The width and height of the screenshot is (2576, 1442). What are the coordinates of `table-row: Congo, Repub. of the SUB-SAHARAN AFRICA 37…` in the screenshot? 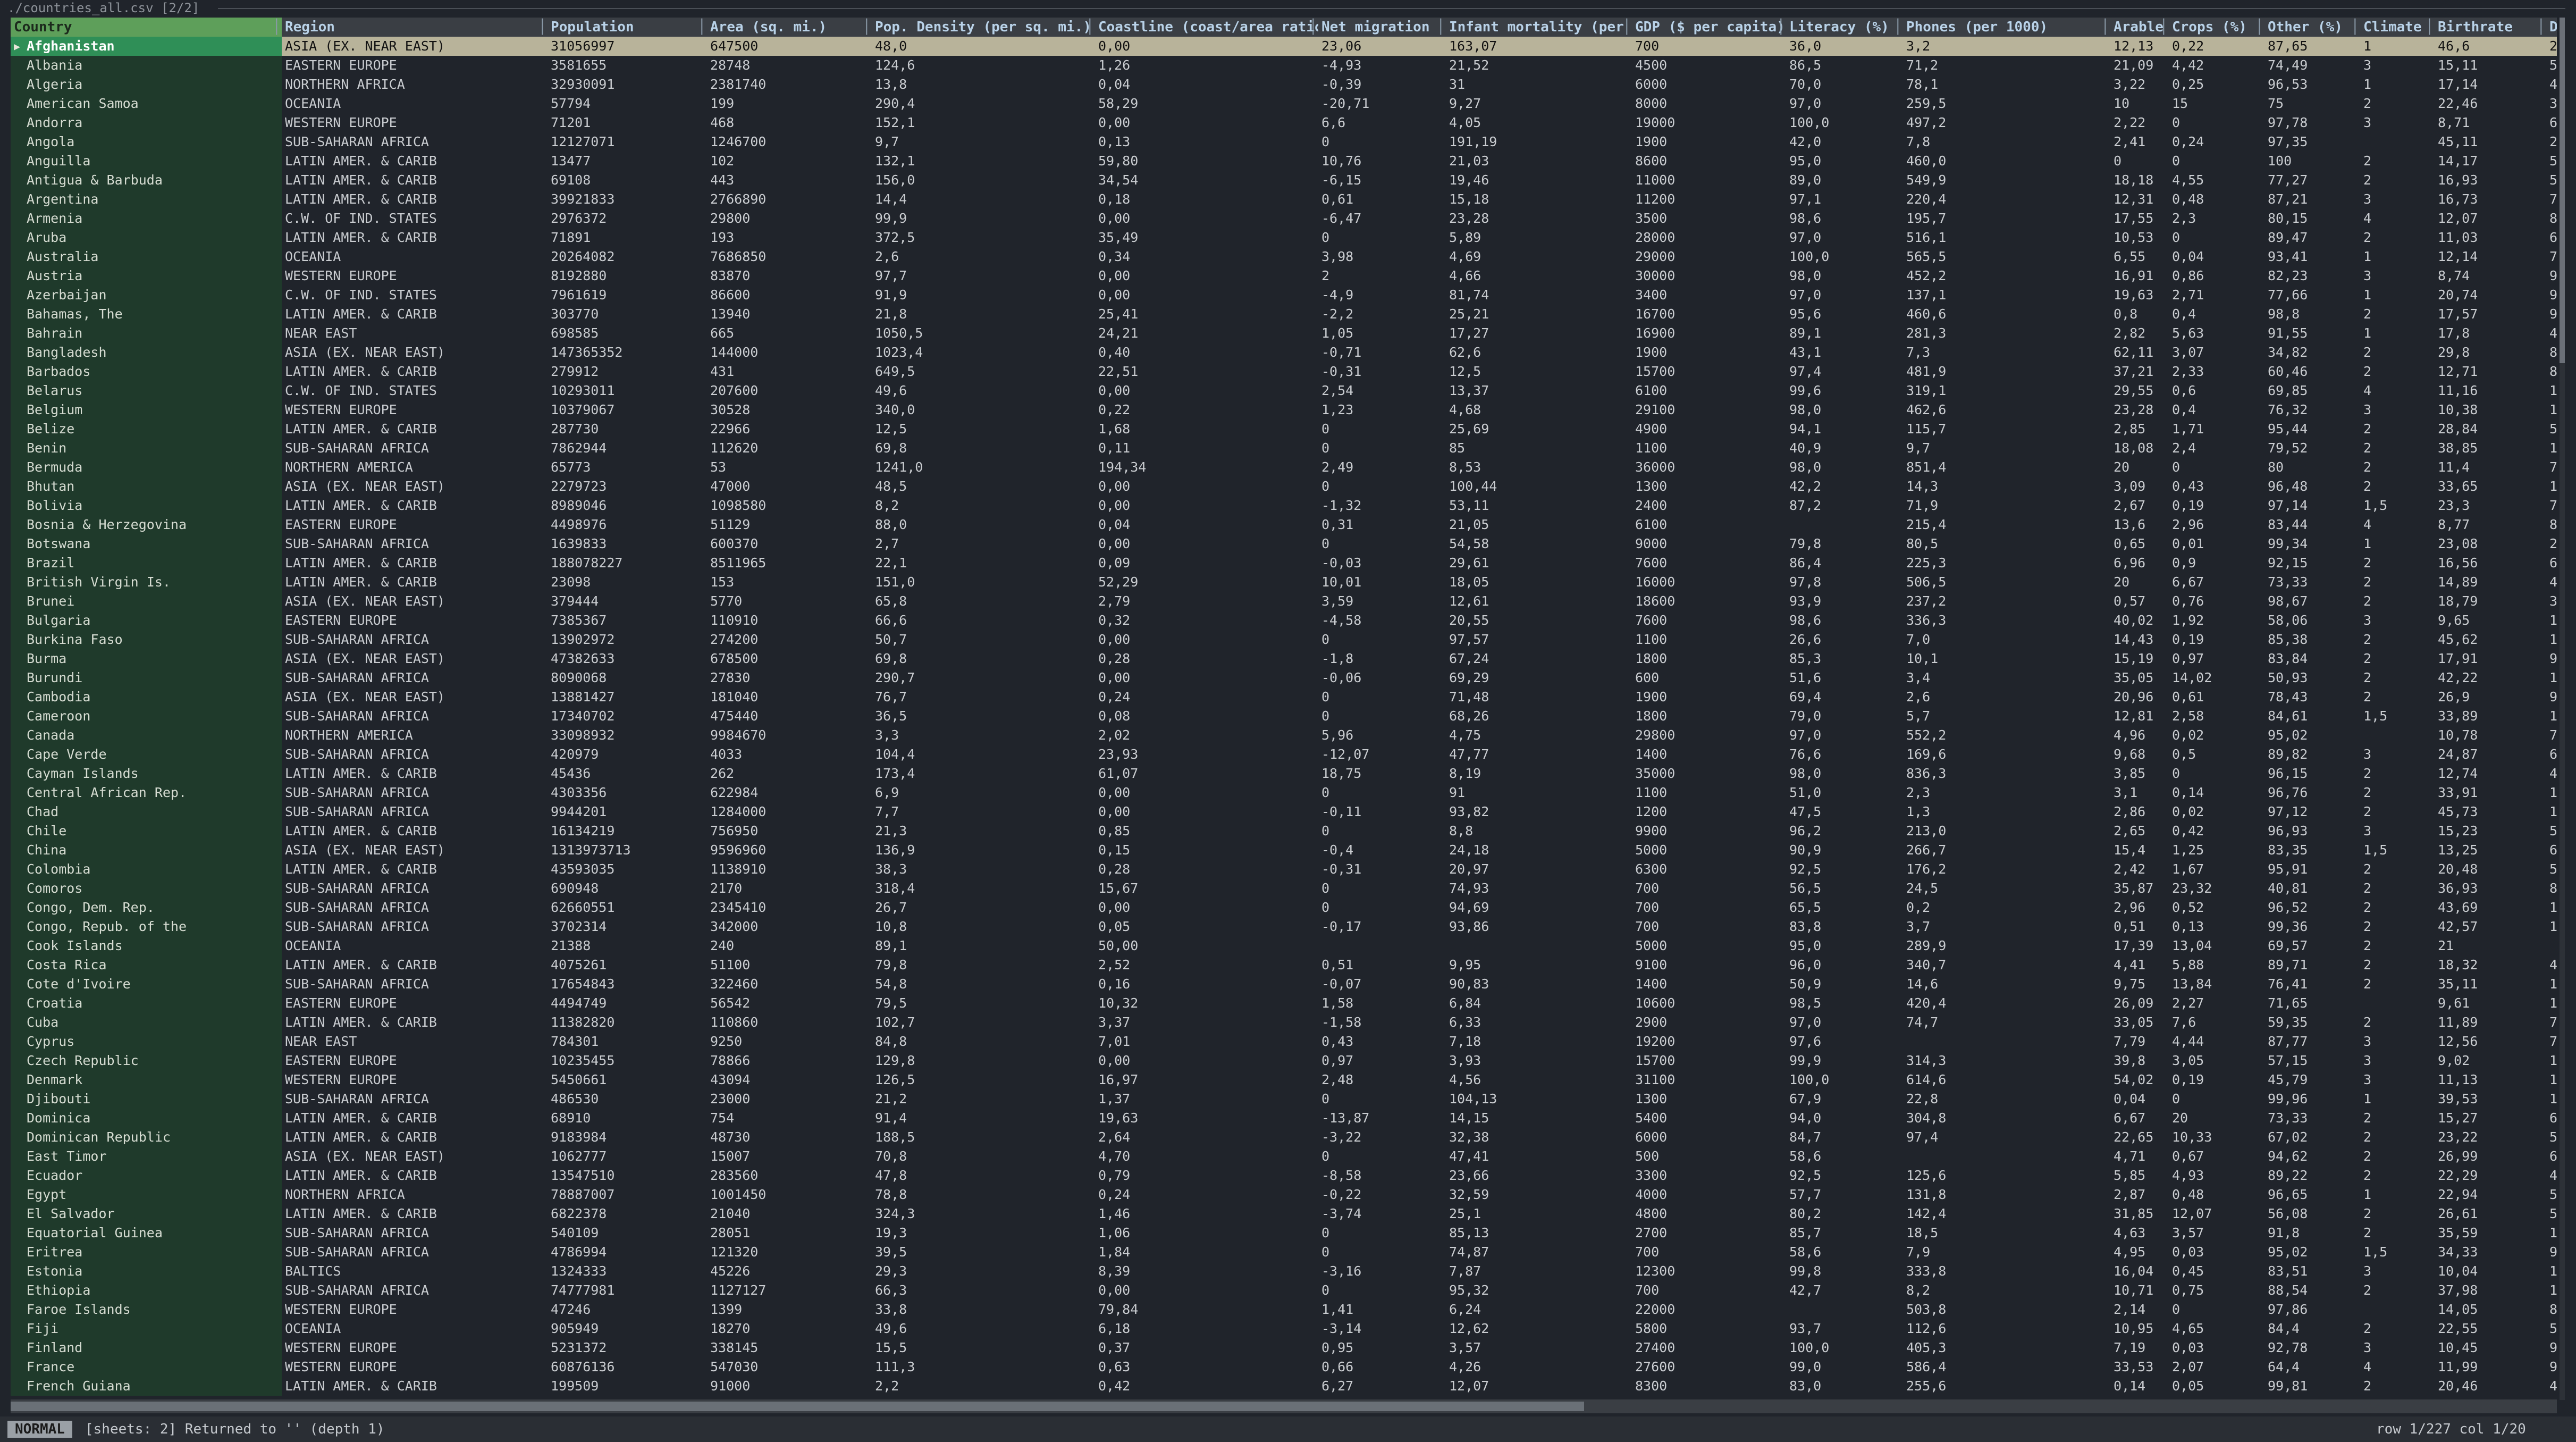 It's located at (1284, 927).